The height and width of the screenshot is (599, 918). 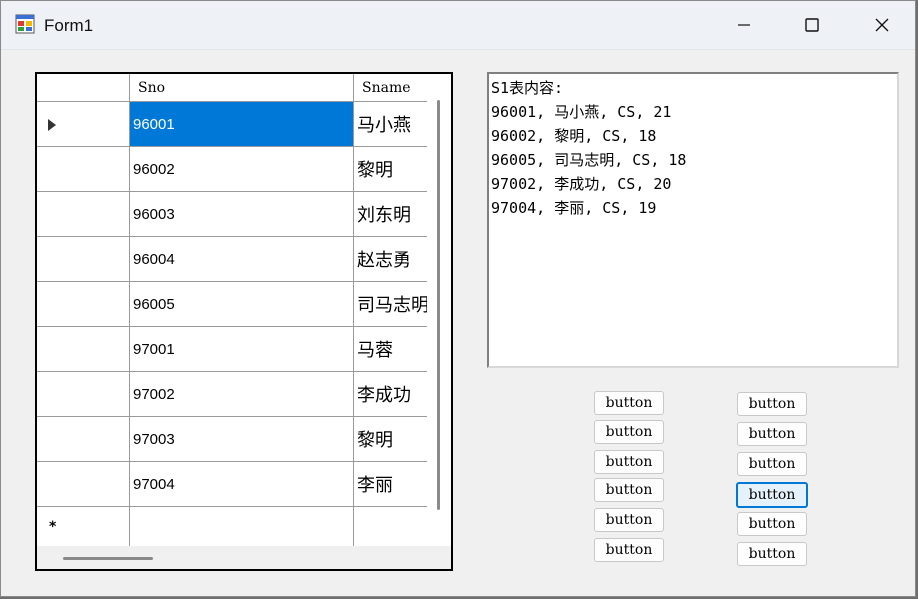 I want to click on cell-sname: 司马志明, so click(x=390, y=304).